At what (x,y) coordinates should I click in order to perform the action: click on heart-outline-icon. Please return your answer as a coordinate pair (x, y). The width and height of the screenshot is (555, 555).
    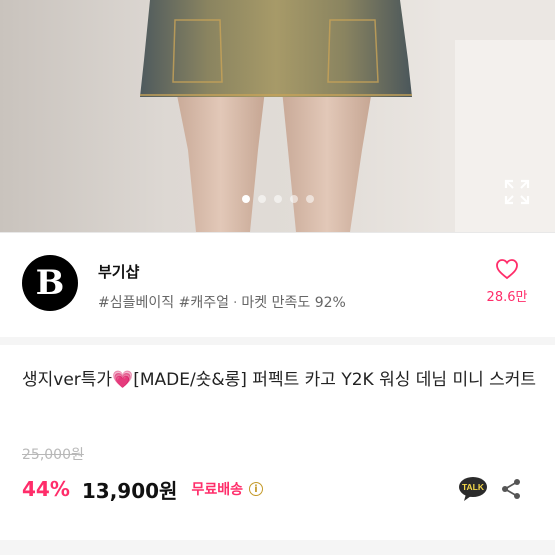
    Looking at the image, I should click on (507, 269).